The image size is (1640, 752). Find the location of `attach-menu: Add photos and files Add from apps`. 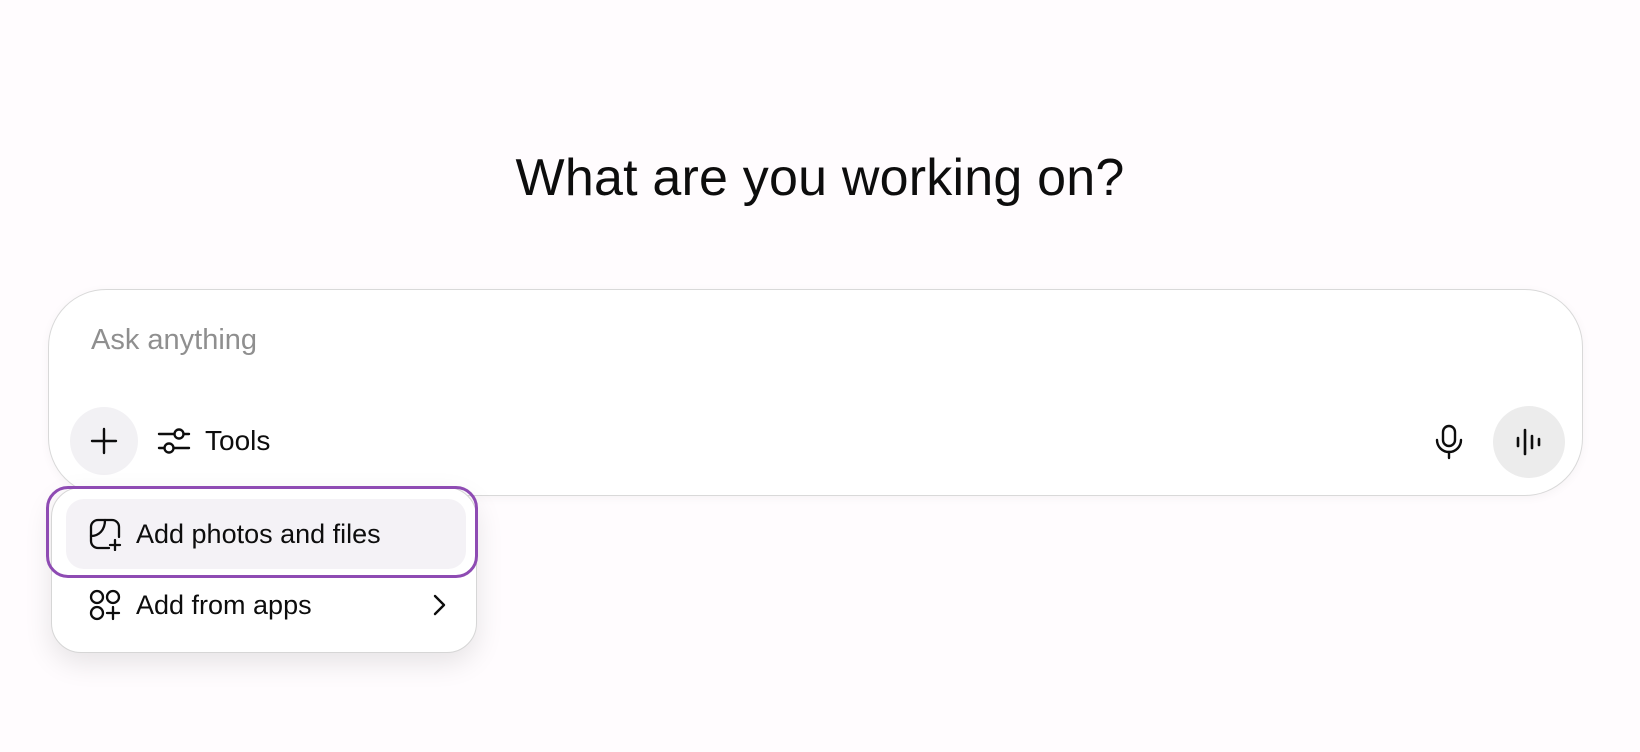

attach-menu: Add photos and files Add from apps is located at coordinates (264, 570).